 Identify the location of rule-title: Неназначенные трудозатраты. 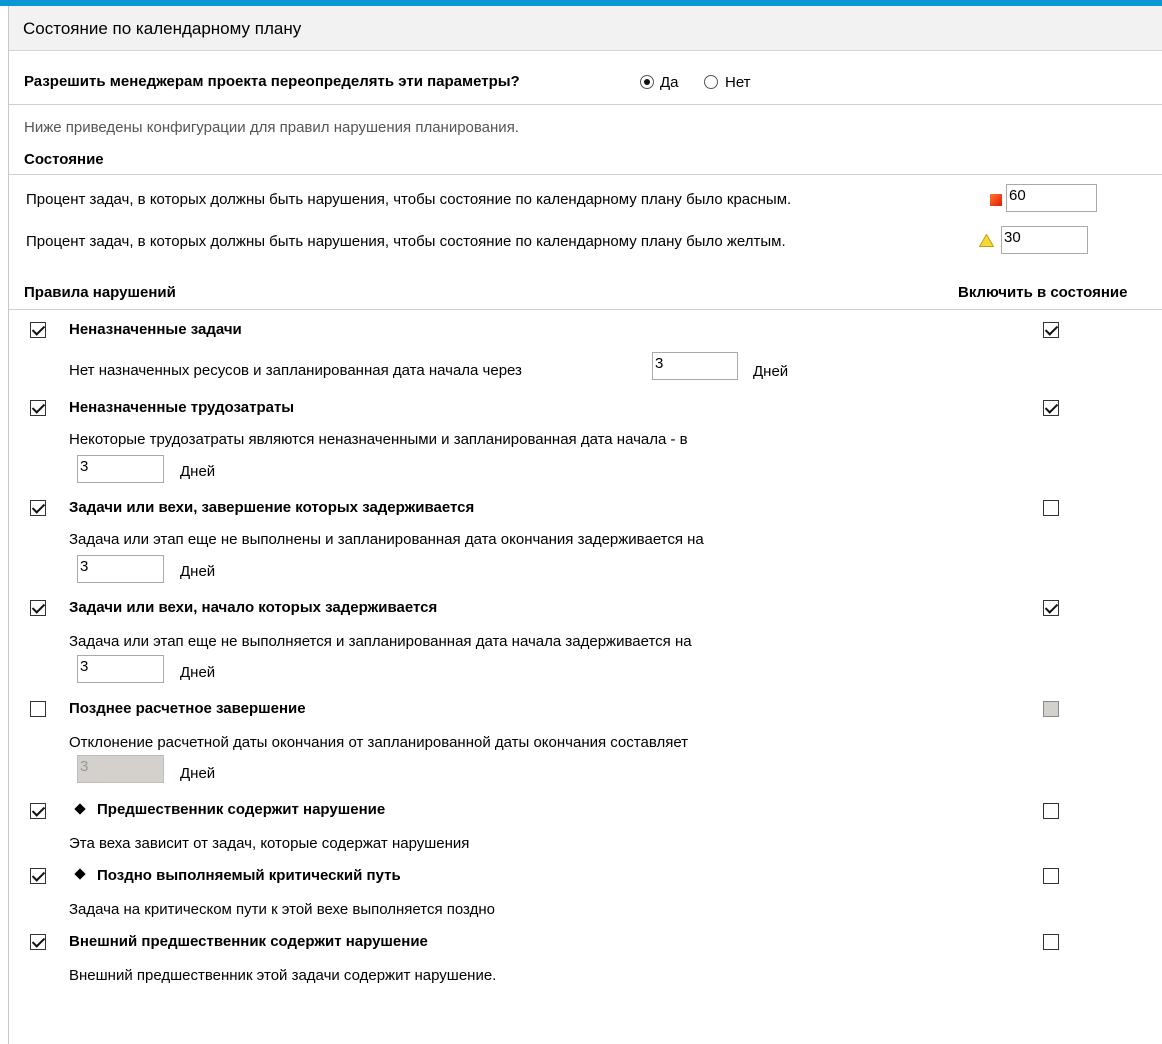
(182, 407).